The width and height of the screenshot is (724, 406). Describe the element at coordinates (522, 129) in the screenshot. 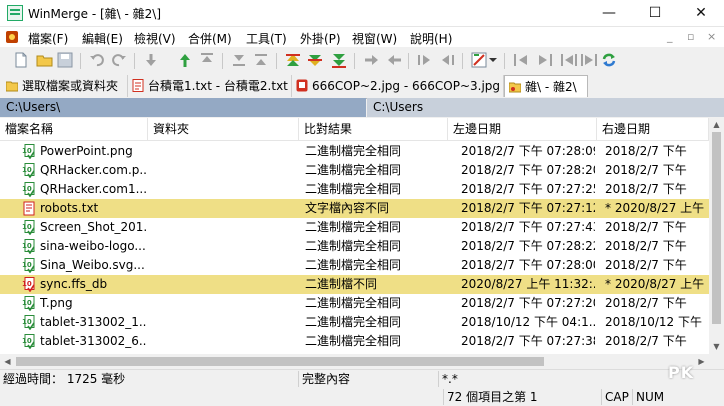

I see `column-header-left-date: 左邊日期` at that location.